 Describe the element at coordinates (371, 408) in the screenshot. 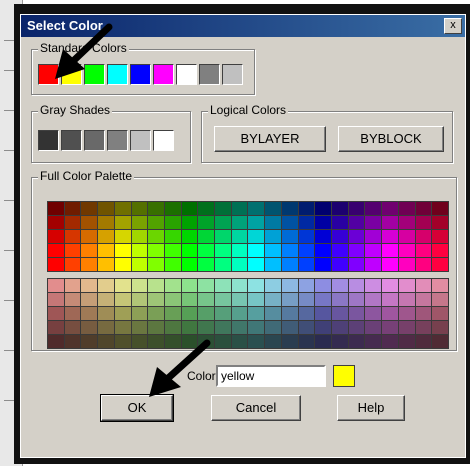

I see `help-button: Help` at that location.